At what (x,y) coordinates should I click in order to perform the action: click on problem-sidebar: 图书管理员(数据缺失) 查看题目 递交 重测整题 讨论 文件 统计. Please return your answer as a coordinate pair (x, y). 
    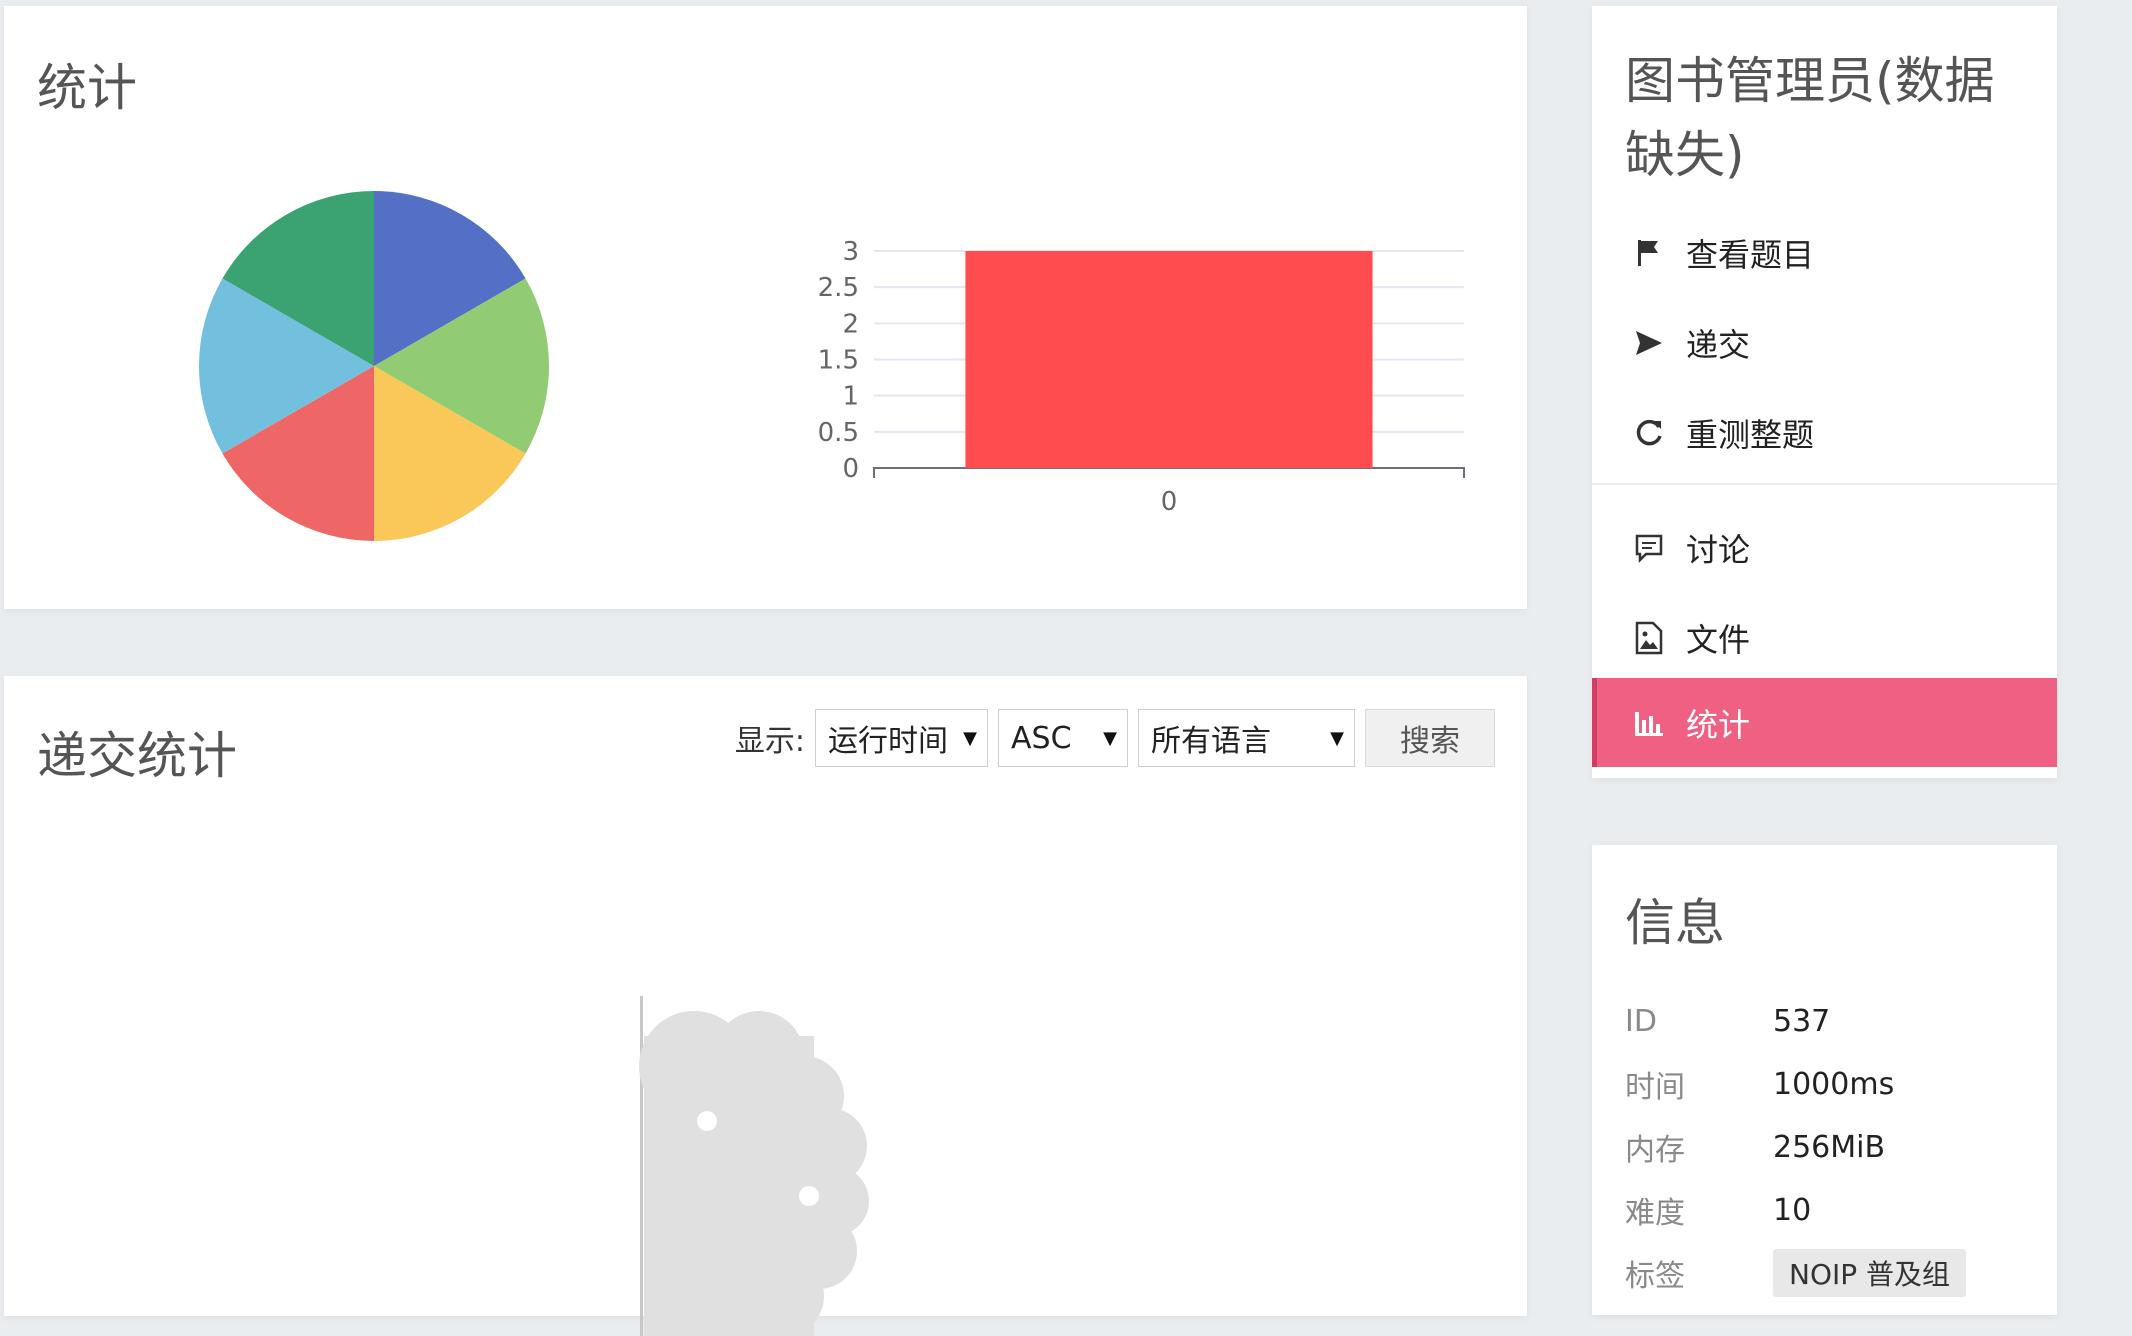
    Looking at the image, I should click on (1824, 392).